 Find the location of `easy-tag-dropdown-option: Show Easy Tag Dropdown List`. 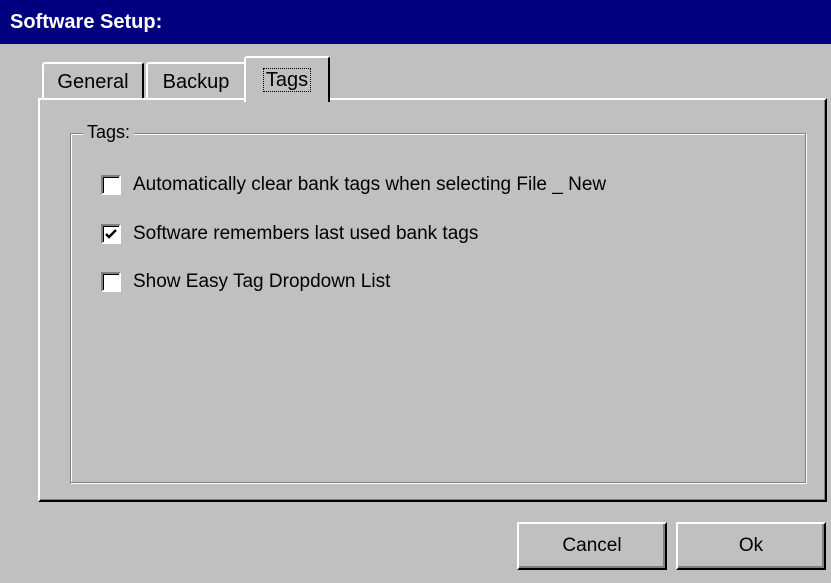

easy-tag-dropdown-option: Show Easy Tag Dropdown List is located at coordinates (245, 282).